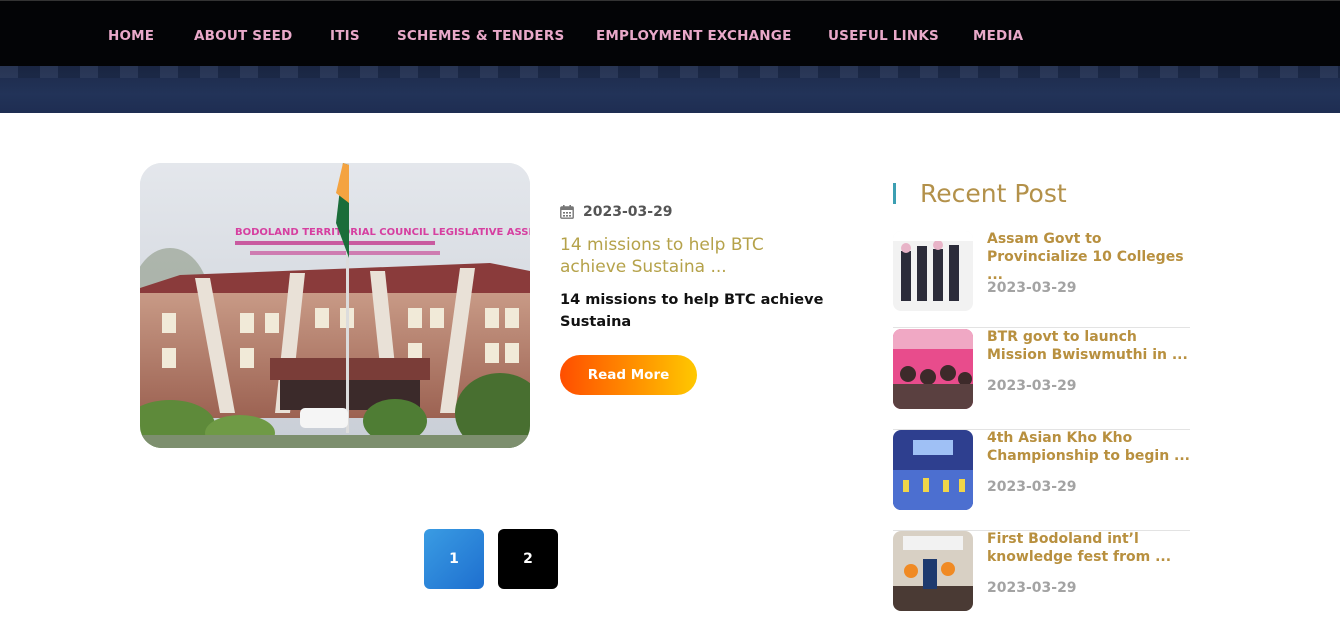 This screenshot has width=1340, height=625. What do you see at coordinates (894, 193) in the screenshot?
I see `heading-accent-bar` at bounding box center [894, 193].